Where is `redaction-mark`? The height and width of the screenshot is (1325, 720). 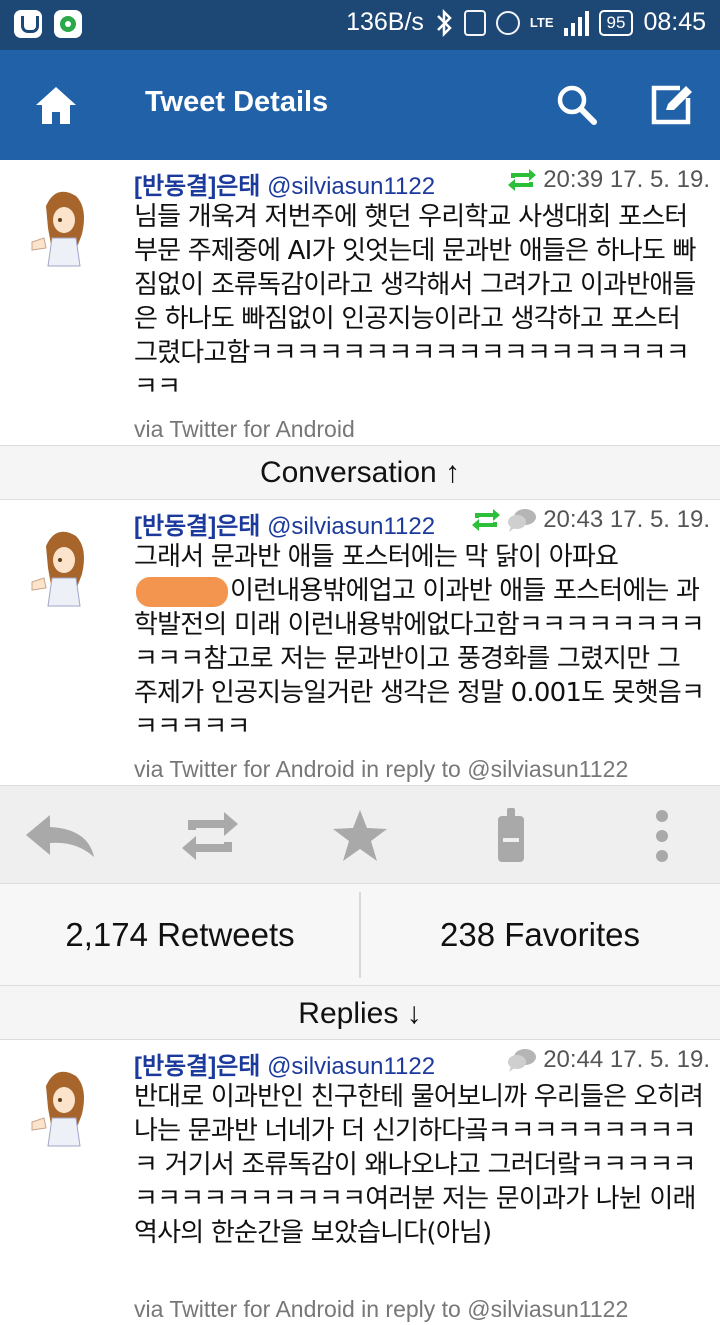 redaction-mark is located at coordinates (182, 591).